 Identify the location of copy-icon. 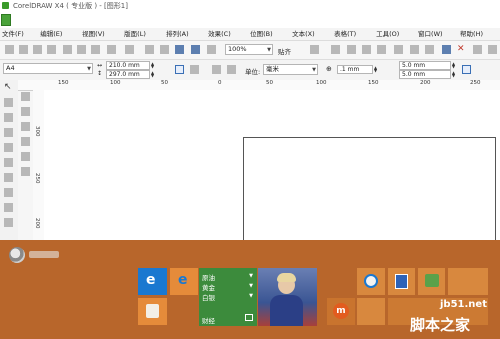
(81, 49).